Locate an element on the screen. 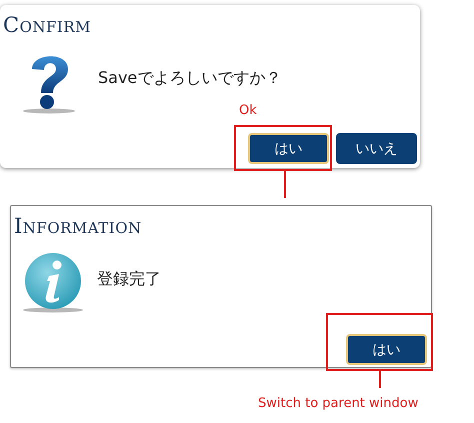  dialog-title: Information is located at coordinates (77, 225).